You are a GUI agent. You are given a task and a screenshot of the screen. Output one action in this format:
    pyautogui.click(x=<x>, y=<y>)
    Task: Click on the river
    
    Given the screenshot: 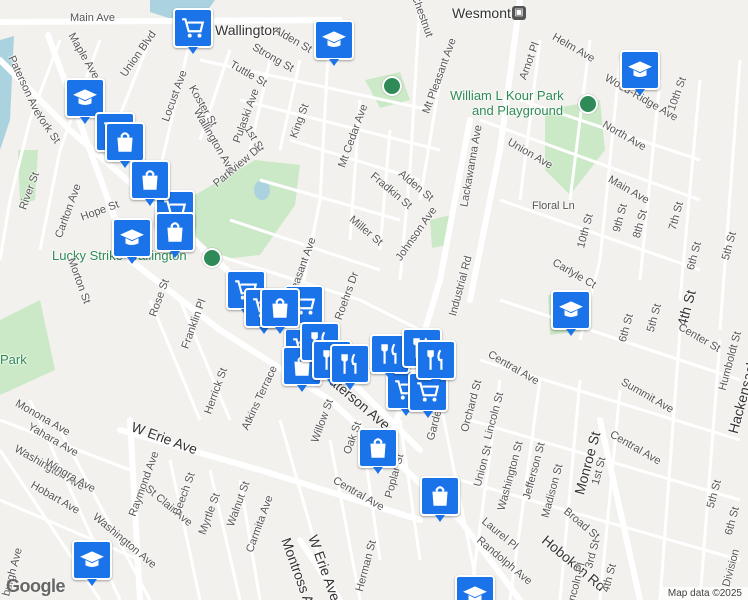 What is the action you would take?
    pyautogui.click(x=7, y=93)
    